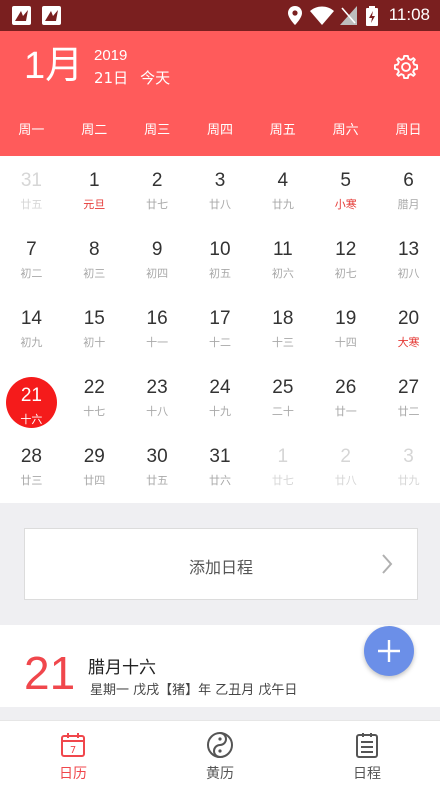 This screenshot has width=440, height=787. Describe the element at coordinates (94, 328) in the screenshot. I see `day-cell: 15 初十` at that location.